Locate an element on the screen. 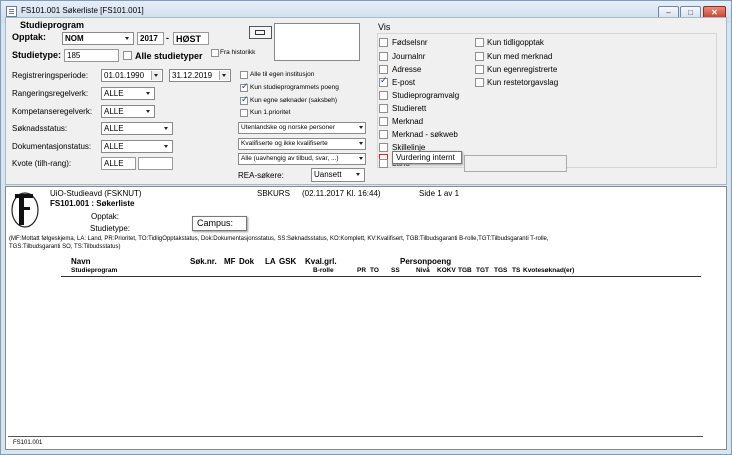  studieprogramvalg-checkbox is located at coordinates (383, 95).